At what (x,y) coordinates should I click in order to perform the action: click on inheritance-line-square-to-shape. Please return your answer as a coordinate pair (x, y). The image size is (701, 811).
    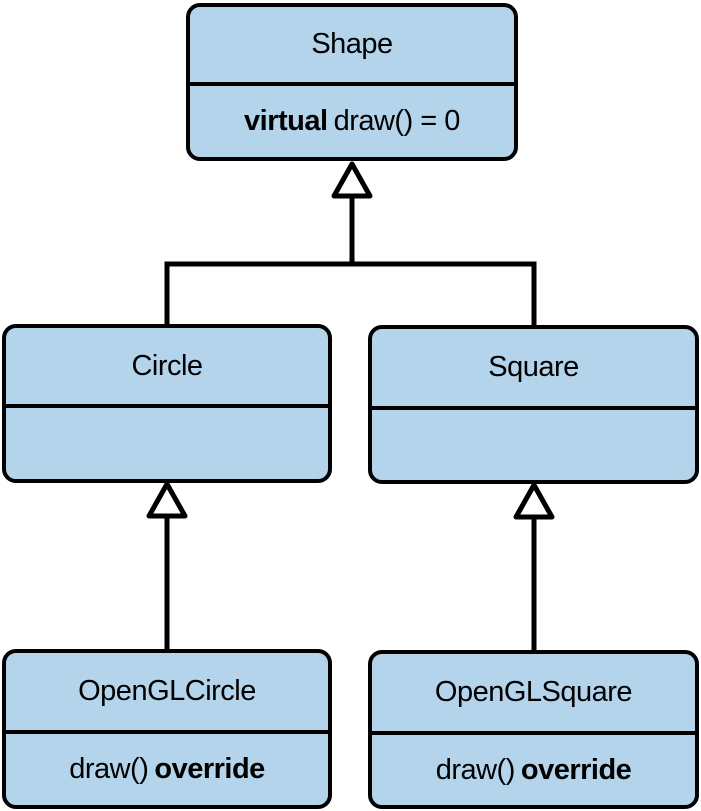
    Looking at the image, I should click on (444, 294).